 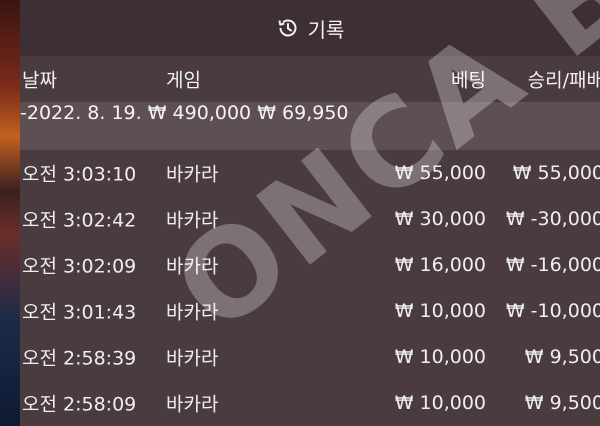 I want to click on row-time: 오전 3:02:09, so click(x=79, y=266).